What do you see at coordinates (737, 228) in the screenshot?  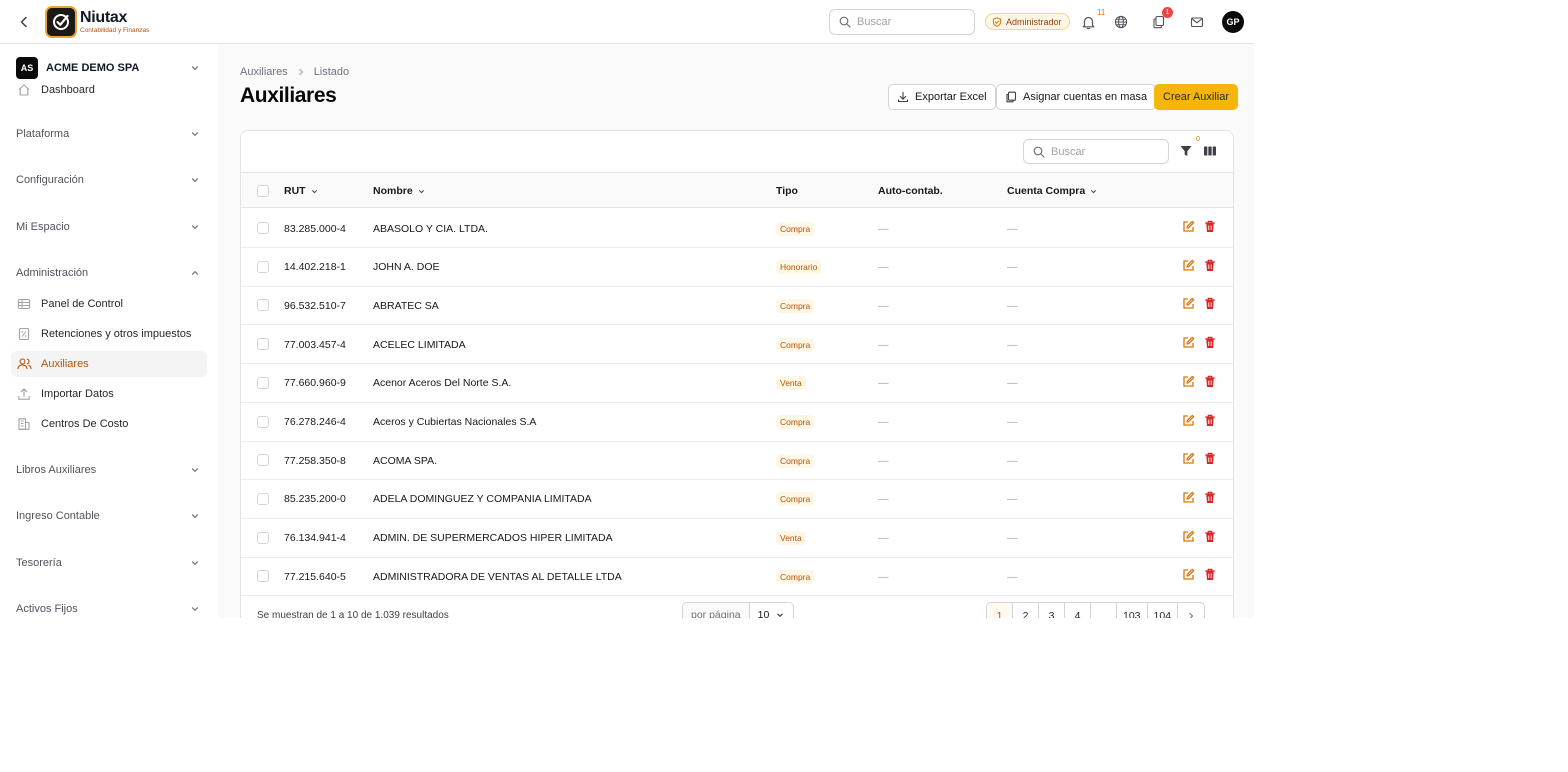 I see `table-row: 83.285.000-4 ABASOLO Y CIA. LTDA. Compra — —` at bounding box center [737, 228].